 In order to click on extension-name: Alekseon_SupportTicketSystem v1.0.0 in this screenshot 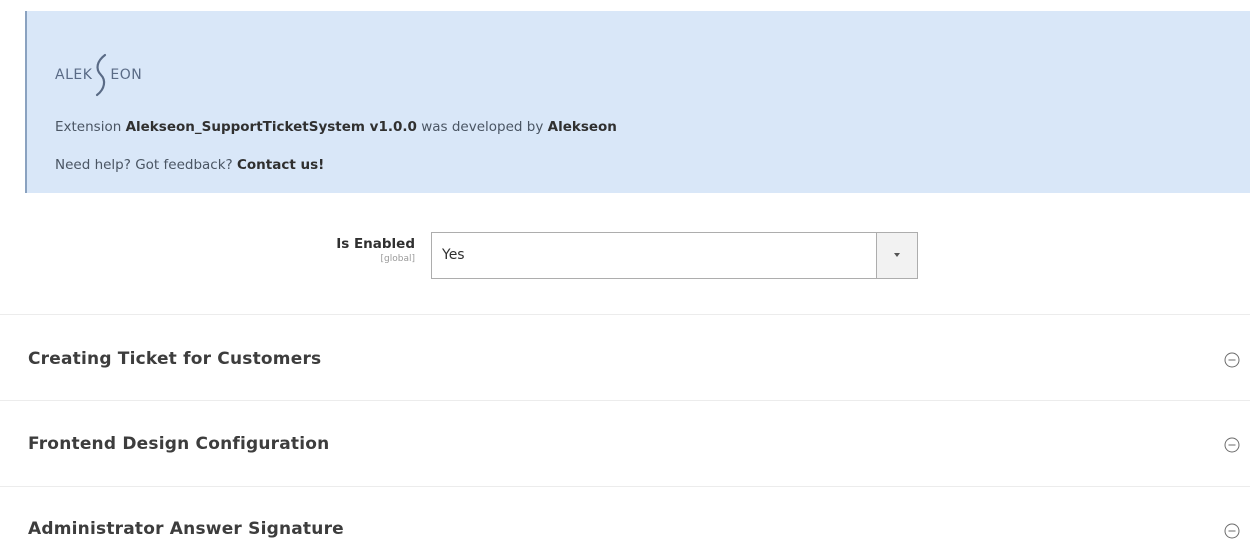, I will do `click(271, 127)`.